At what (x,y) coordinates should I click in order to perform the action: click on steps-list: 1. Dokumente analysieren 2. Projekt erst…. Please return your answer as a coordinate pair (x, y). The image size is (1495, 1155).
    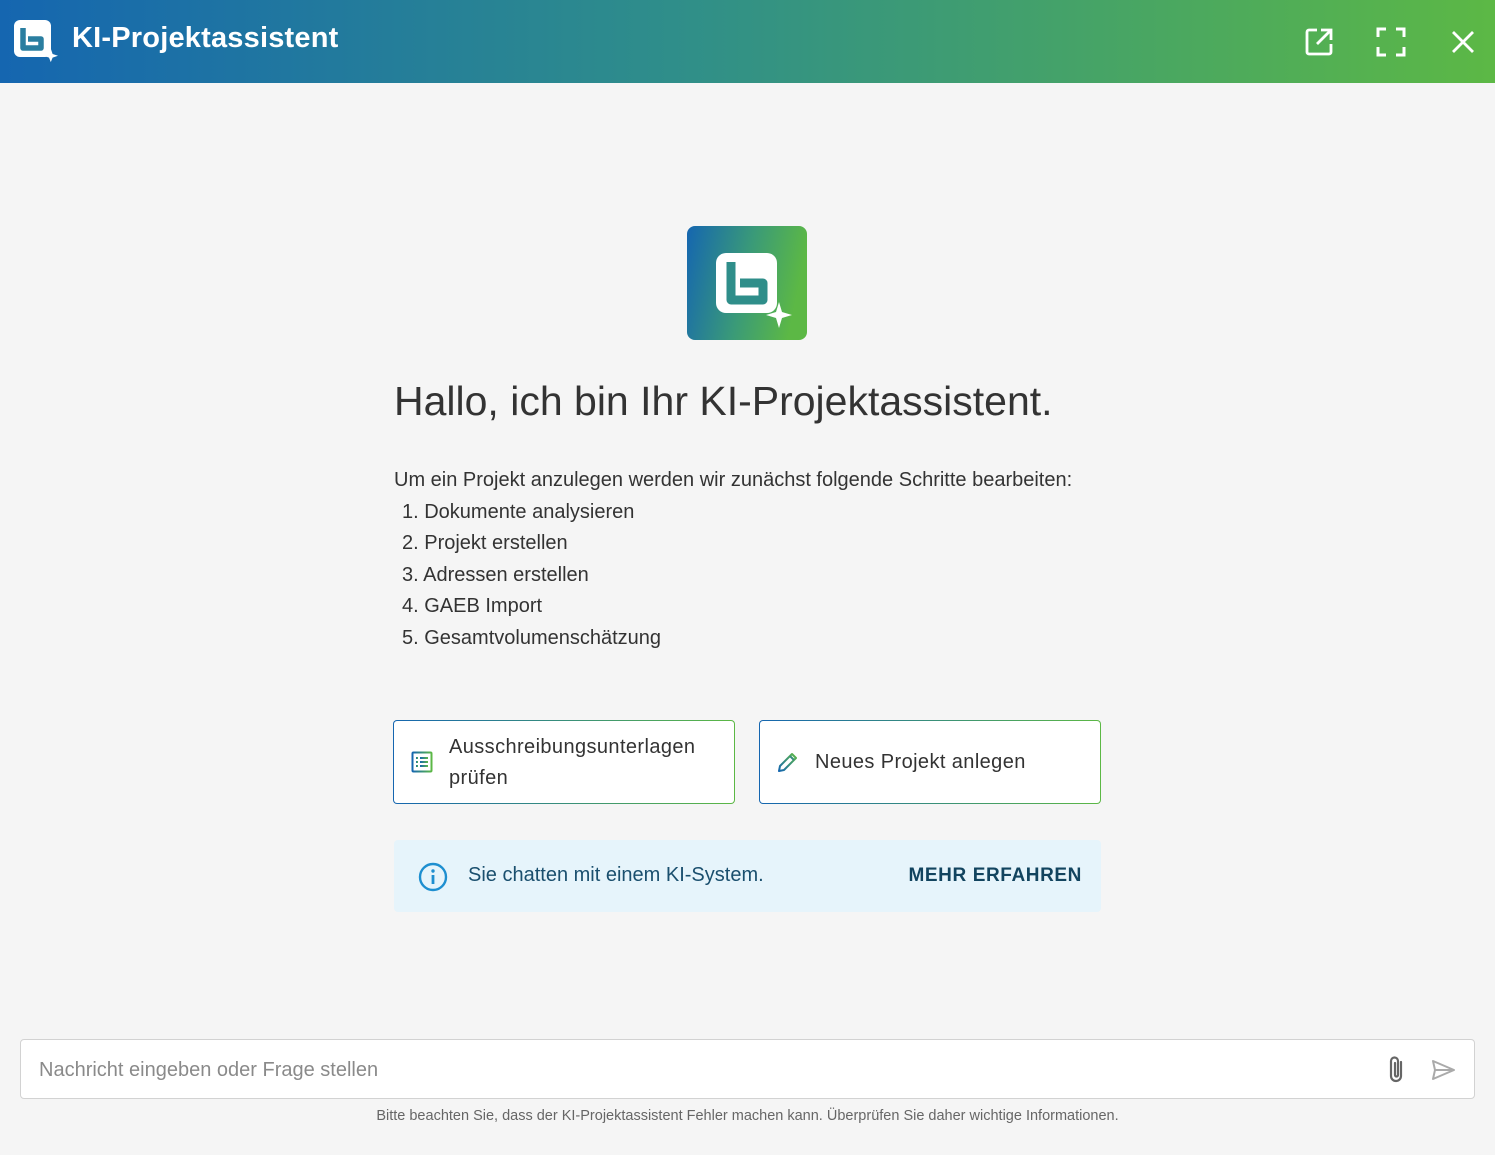
    Looking at the image, I should click on (734, 576).